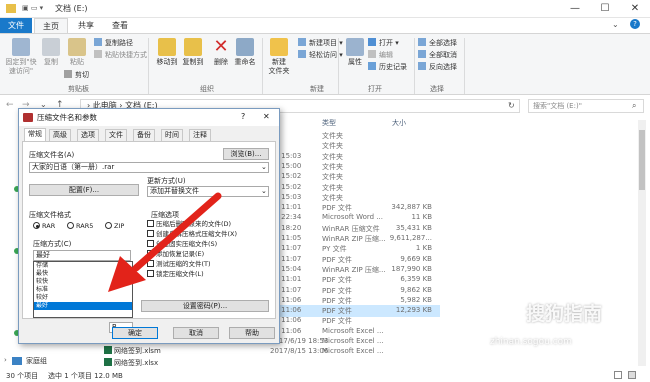  I want to click on annotation-arrow, so click(165, 242).